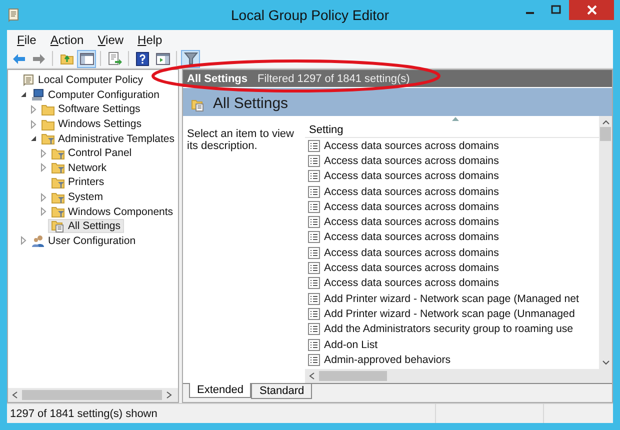 The width and height of the screenshot is (620, 430). What do you see at coordinates (451, 298) in the screenshot?
I see `setting-name: Add Printer wizard - Network scan page (Managed net` at bounding box center [451, 298].